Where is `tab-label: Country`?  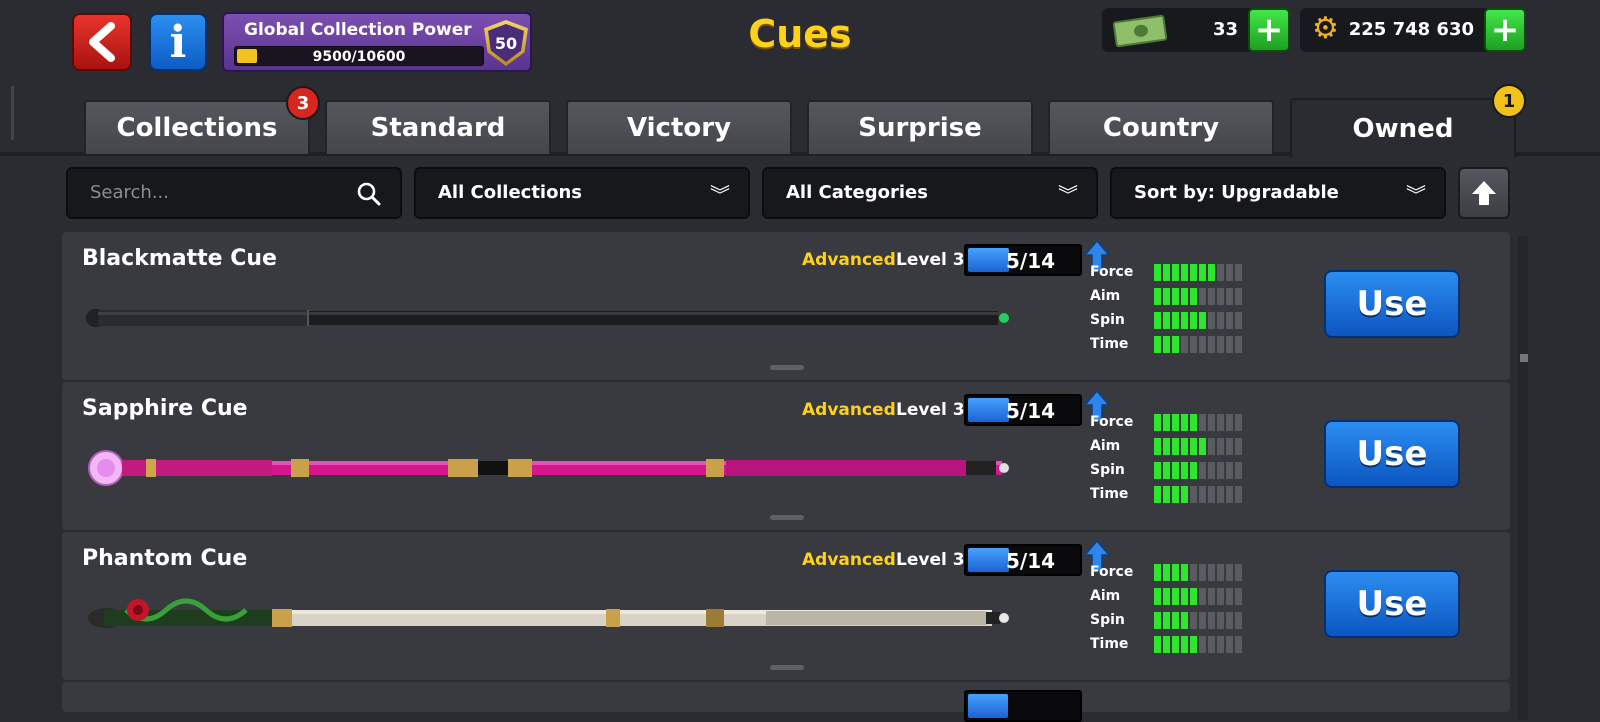 tab-label: Country is located at coordinates (1161, 128).